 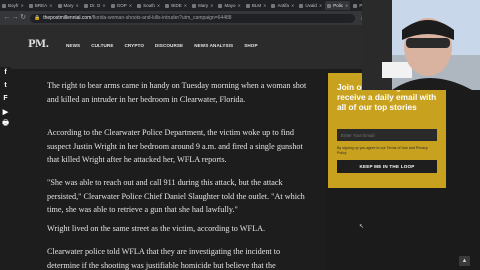 I want to click on browser-tab: BREA ✕, so click(x=41, y=5).